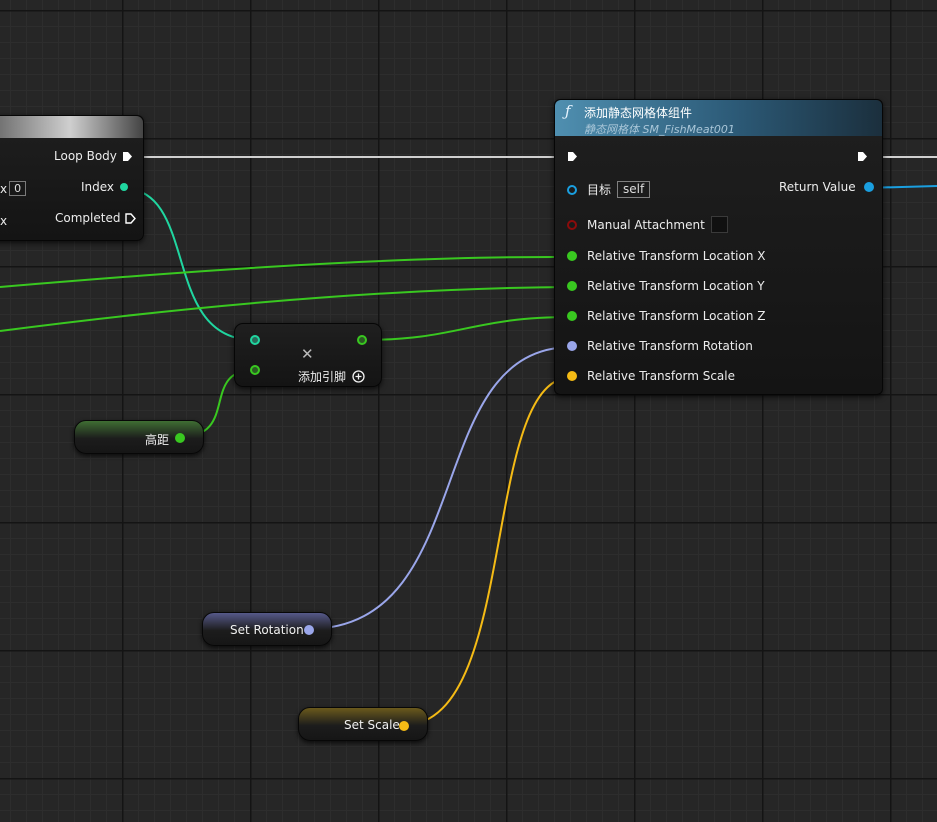 The width and height of the screenshot is (937, 822). What do you see at coordinates (572, 346) in the screenshot?
I see `rotation-pin-icon` at bounding box center [572, 346].